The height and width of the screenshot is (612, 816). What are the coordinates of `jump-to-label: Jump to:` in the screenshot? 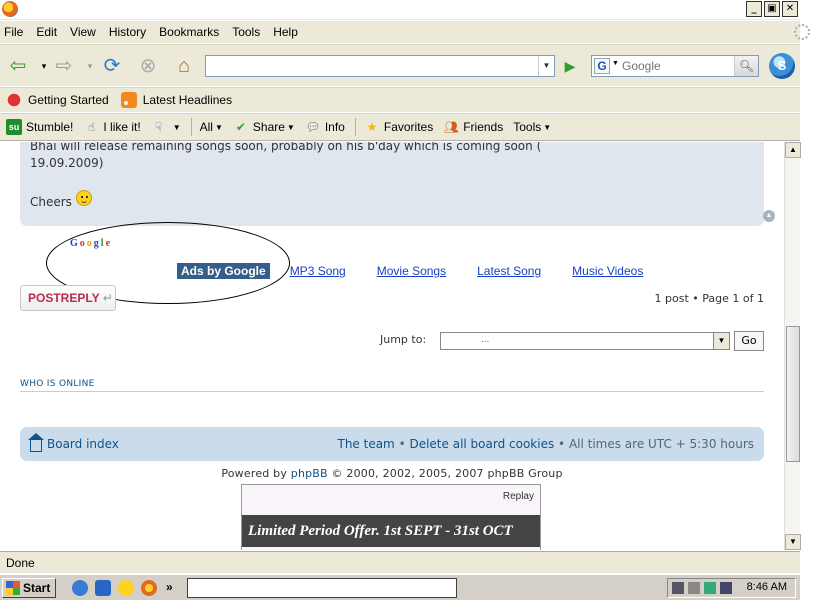 It's located at (403, 339).